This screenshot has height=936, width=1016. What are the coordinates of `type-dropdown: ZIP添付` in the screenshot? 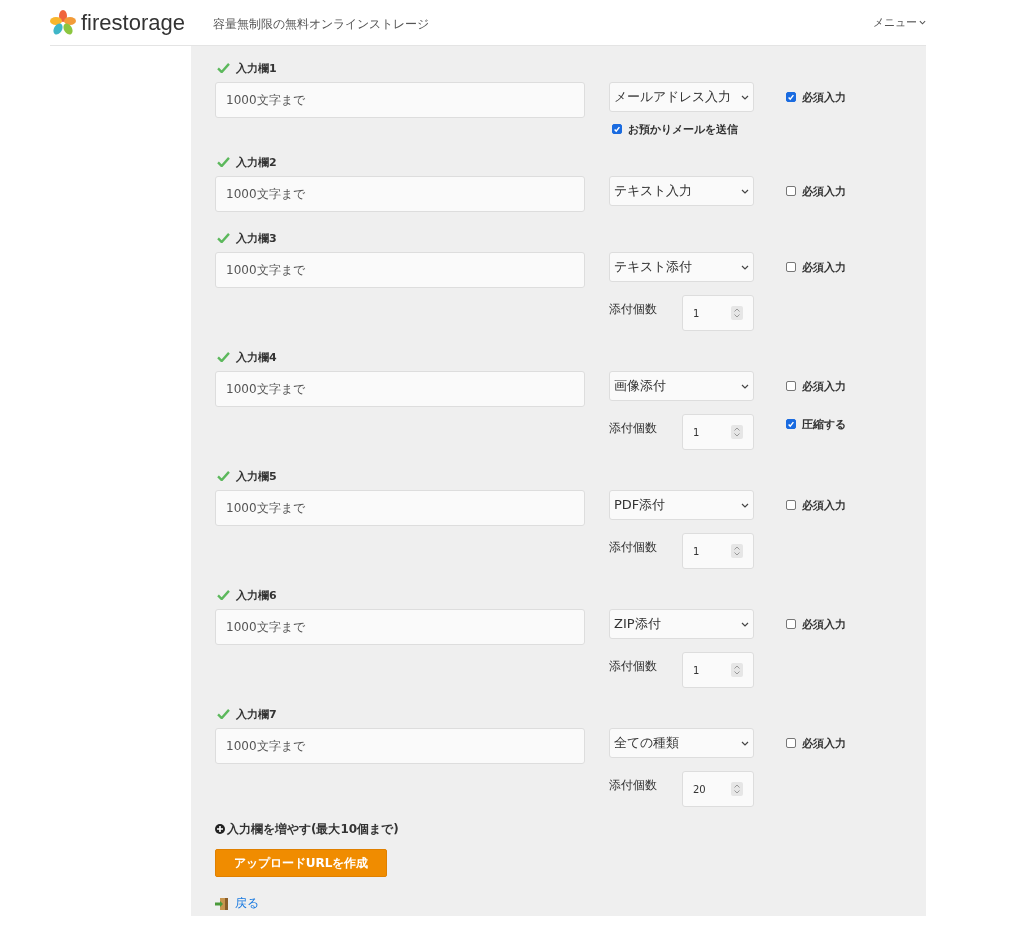 It's located at (681, 624).